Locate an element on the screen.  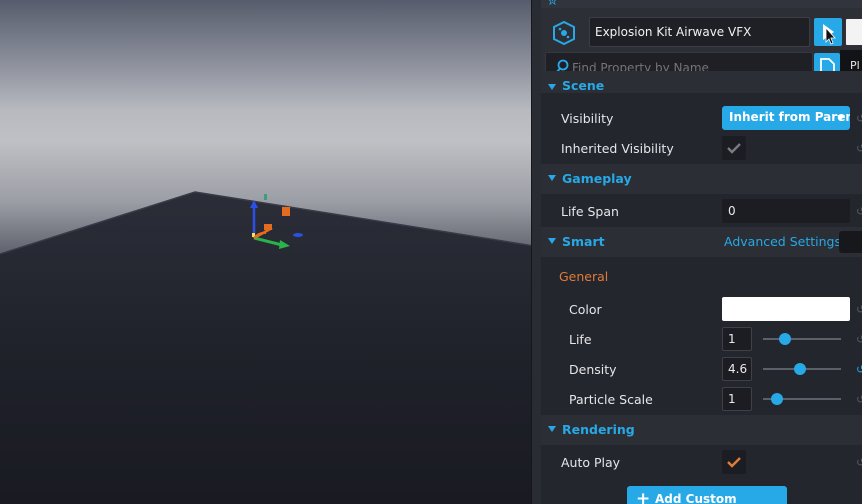
life-span-input: 0 is located at coordinates (786, 211).